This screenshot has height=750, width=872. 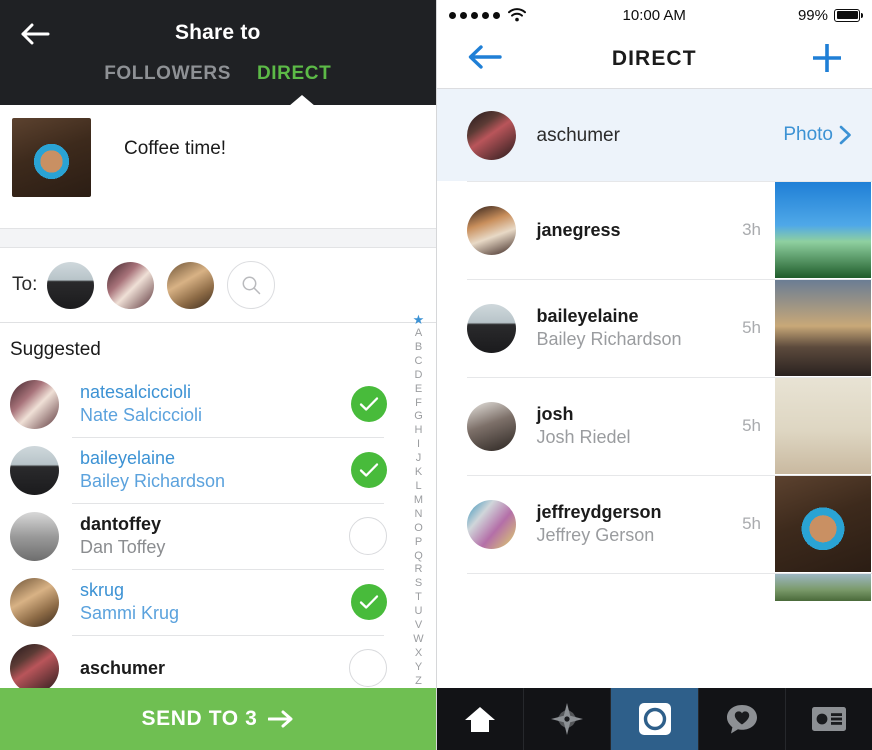 I want to click on tab-followers: FOLLOWERS, so click(x=167, y=74).